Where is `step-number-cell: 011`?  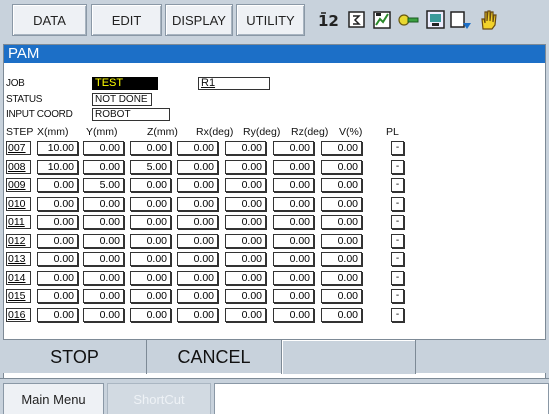
step-number-cell: 011 is located at coordinates (18, 222).